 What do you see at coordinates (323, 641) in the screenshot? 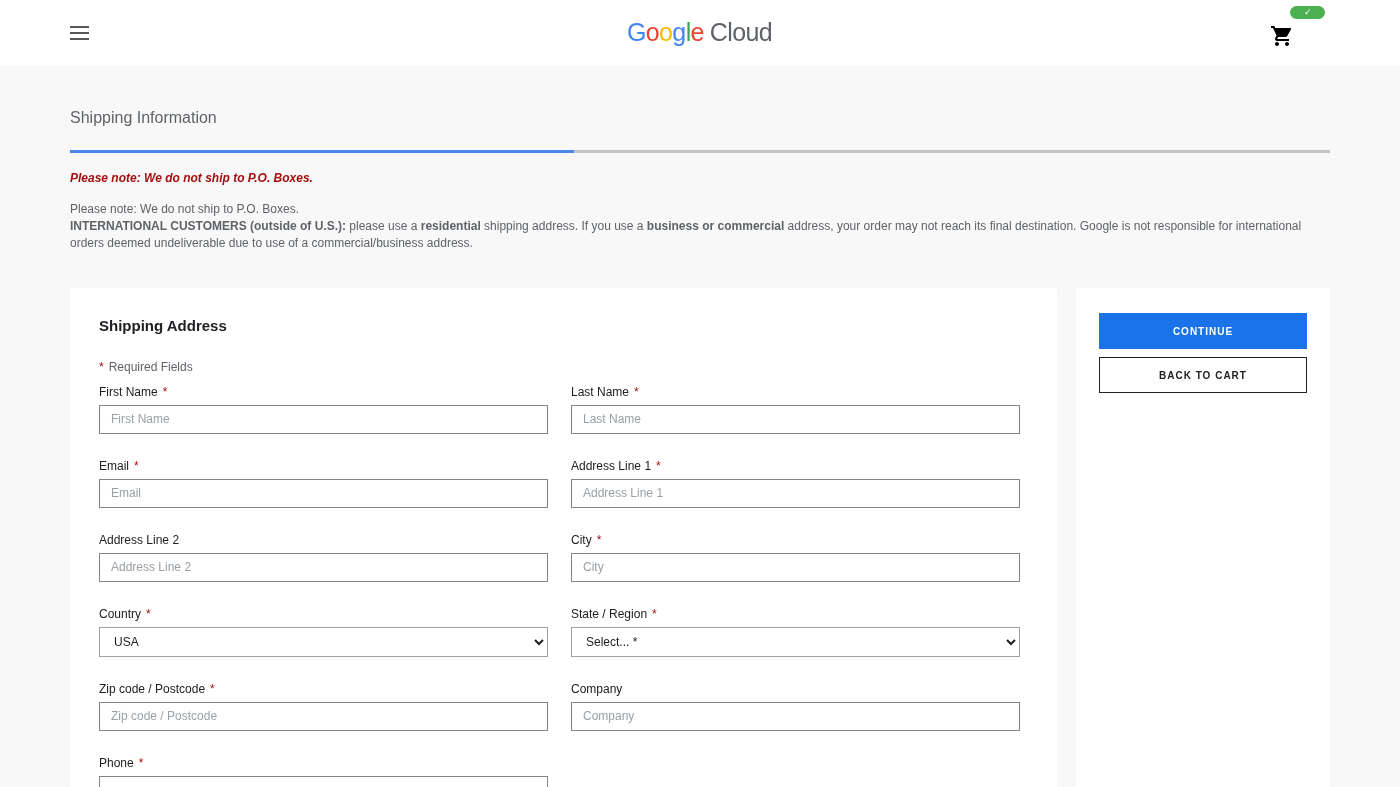
I see `dropdown: USA` at bounding box center [323, 641].